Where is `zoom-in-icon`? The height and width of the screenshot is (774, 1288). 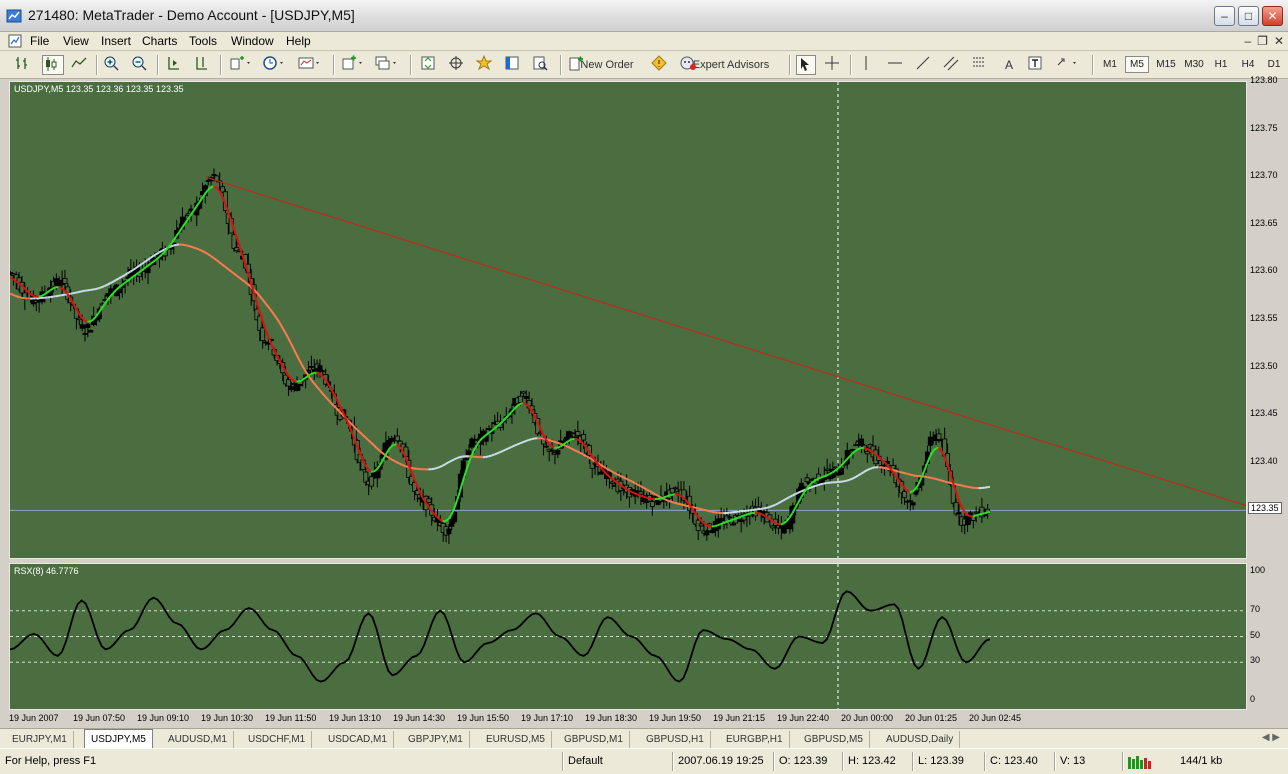
zoom-in-icon is located at coordinates (113, 65).